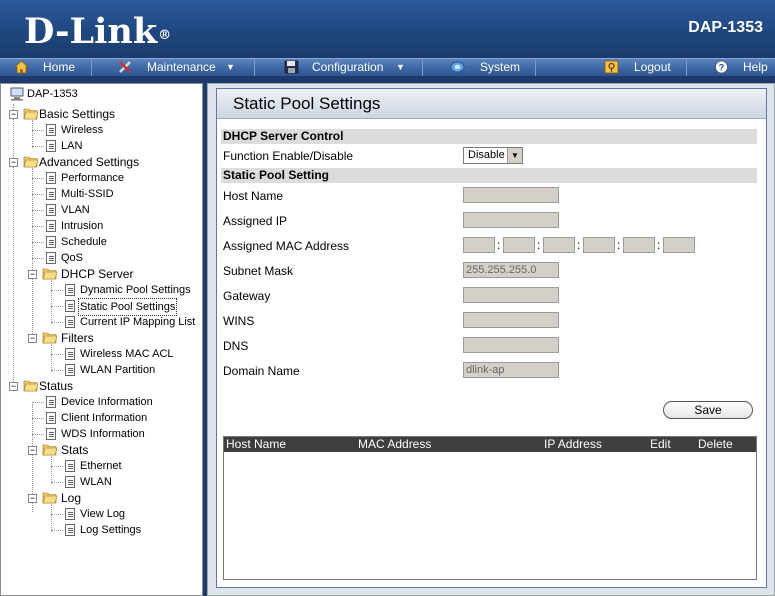 This screenshot has height=596, width=775. What do you see at coordinates (511, 270) in the screenshot?
I see `subnet-mask-input: 255.255.255.0` at bounding box center [511, 270].